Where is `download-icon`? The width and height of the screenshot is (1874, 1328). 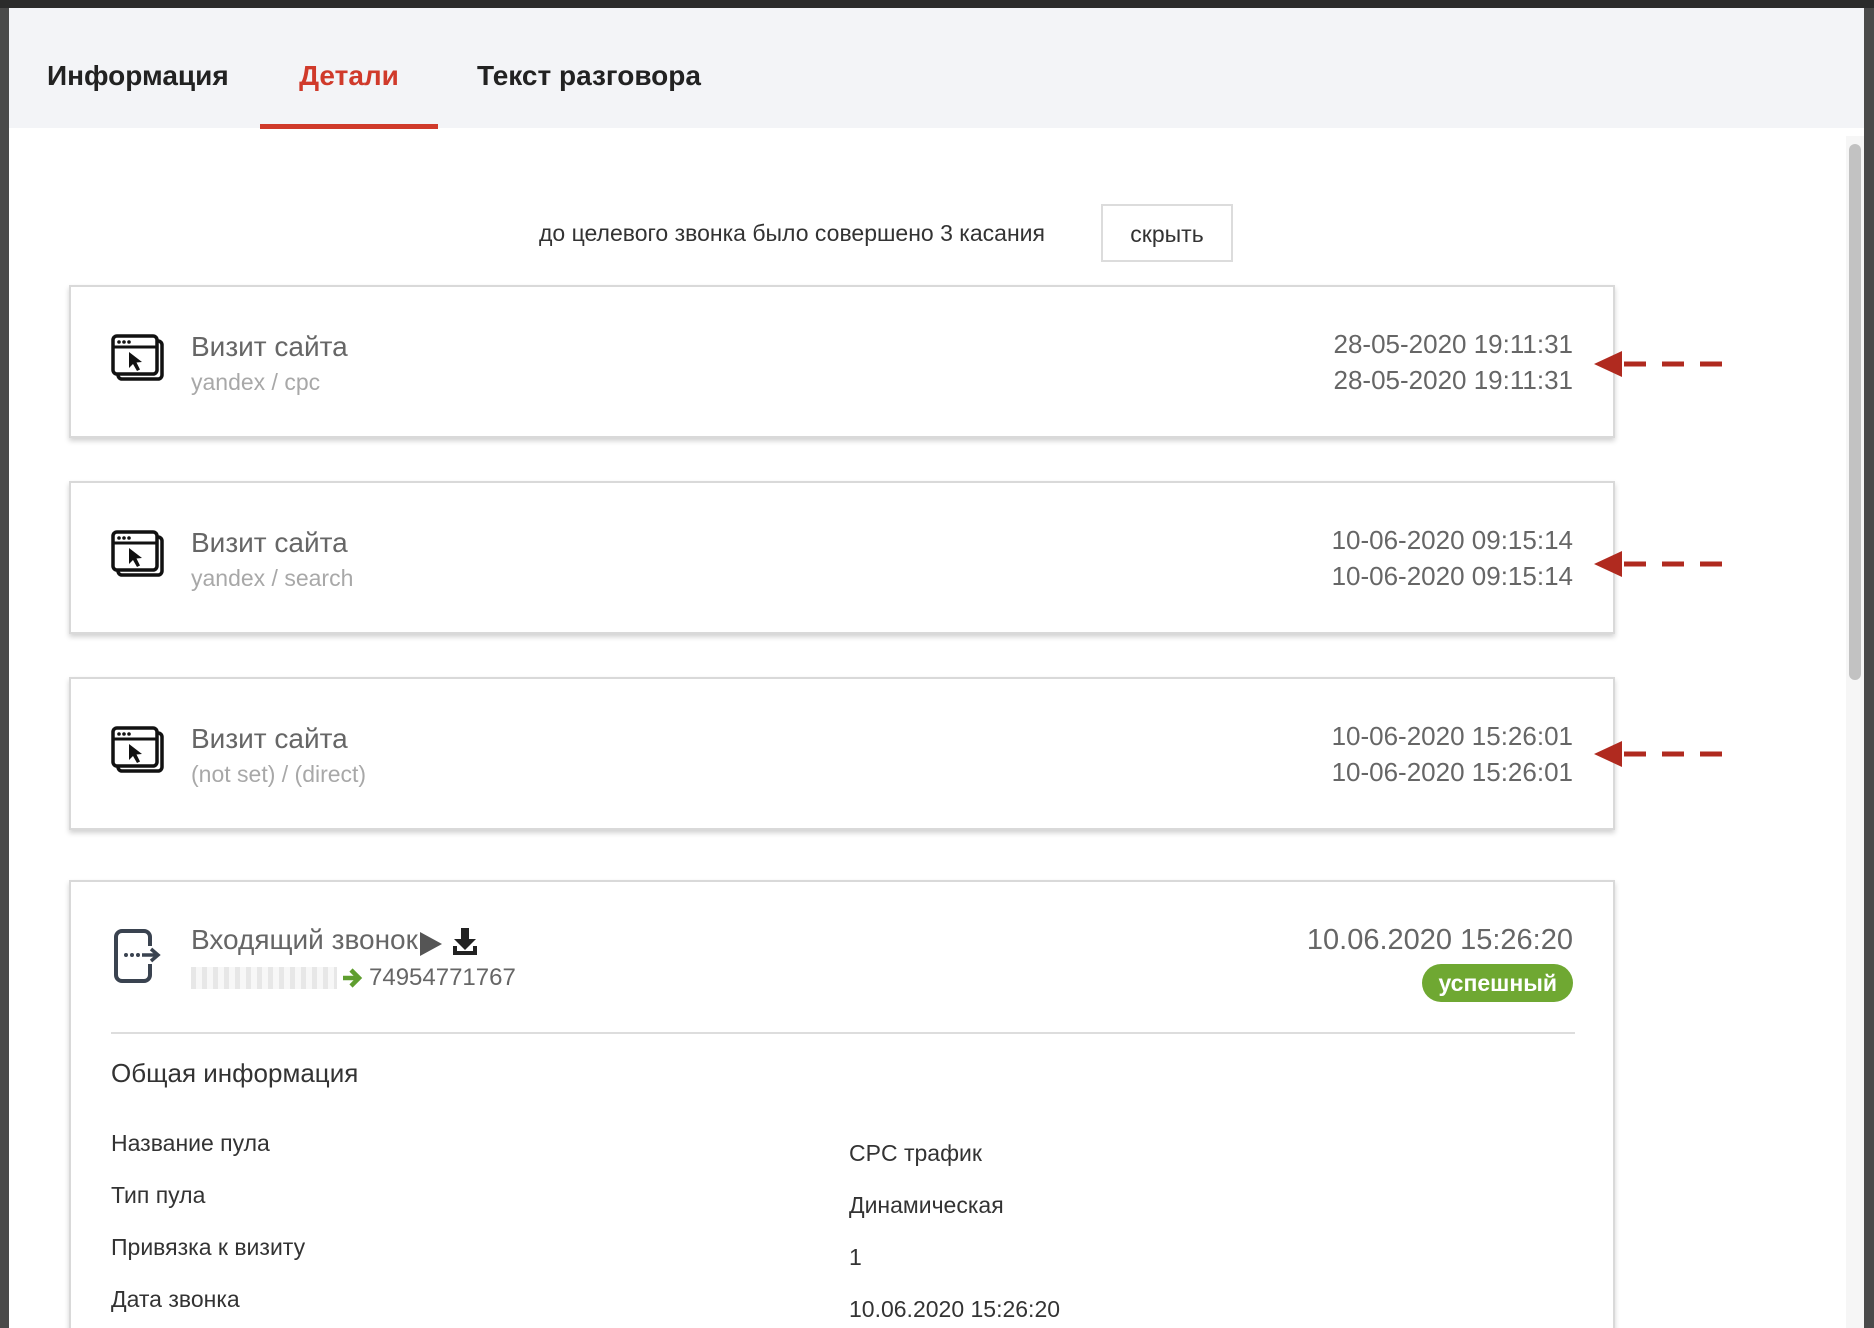 download-icon is located at coordinates (465, 942).